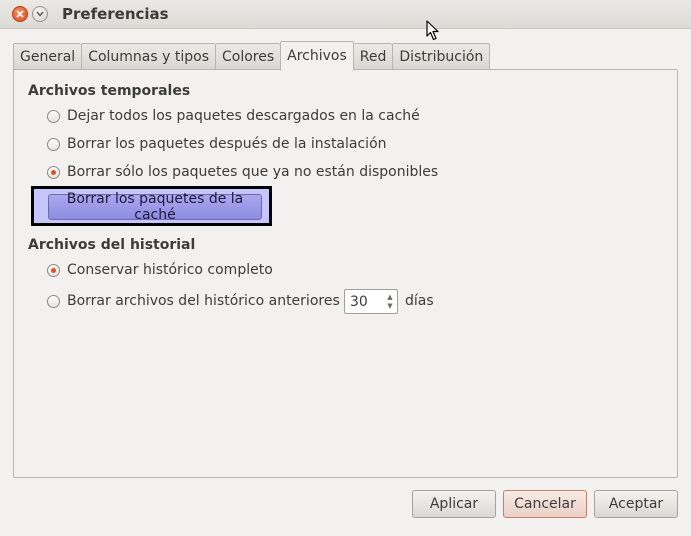  What do you see at coordinates (40, 14) in the screenshot?
I see `window-menu-icon` at bounding box center [40, 14].